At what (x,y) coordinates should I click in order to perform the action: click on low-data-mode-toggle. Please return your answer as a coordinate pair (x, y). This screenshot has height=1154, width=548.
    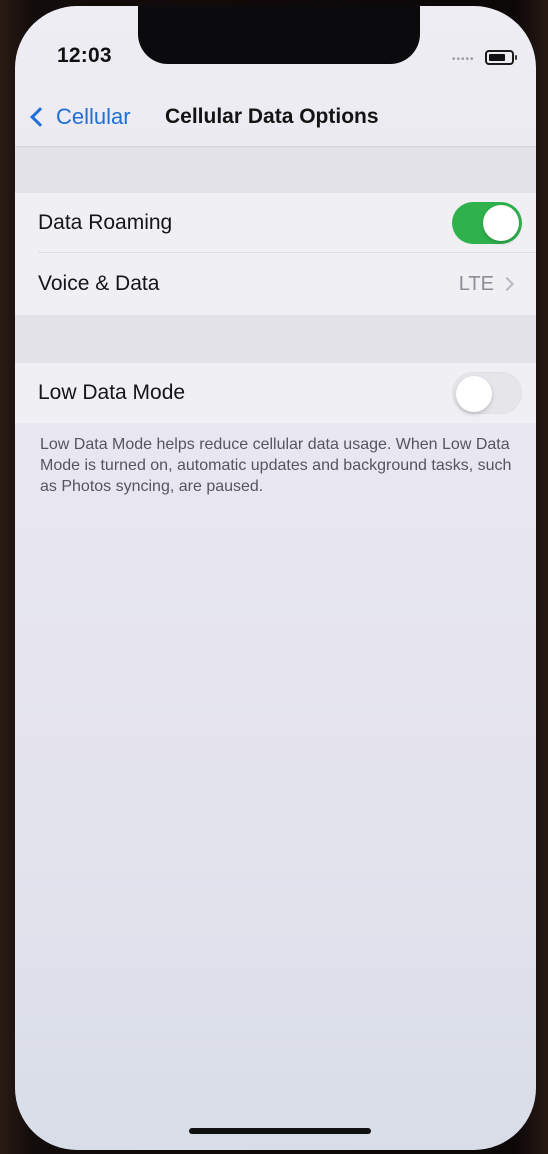
    Looking at the image, I should click on (487, 393).